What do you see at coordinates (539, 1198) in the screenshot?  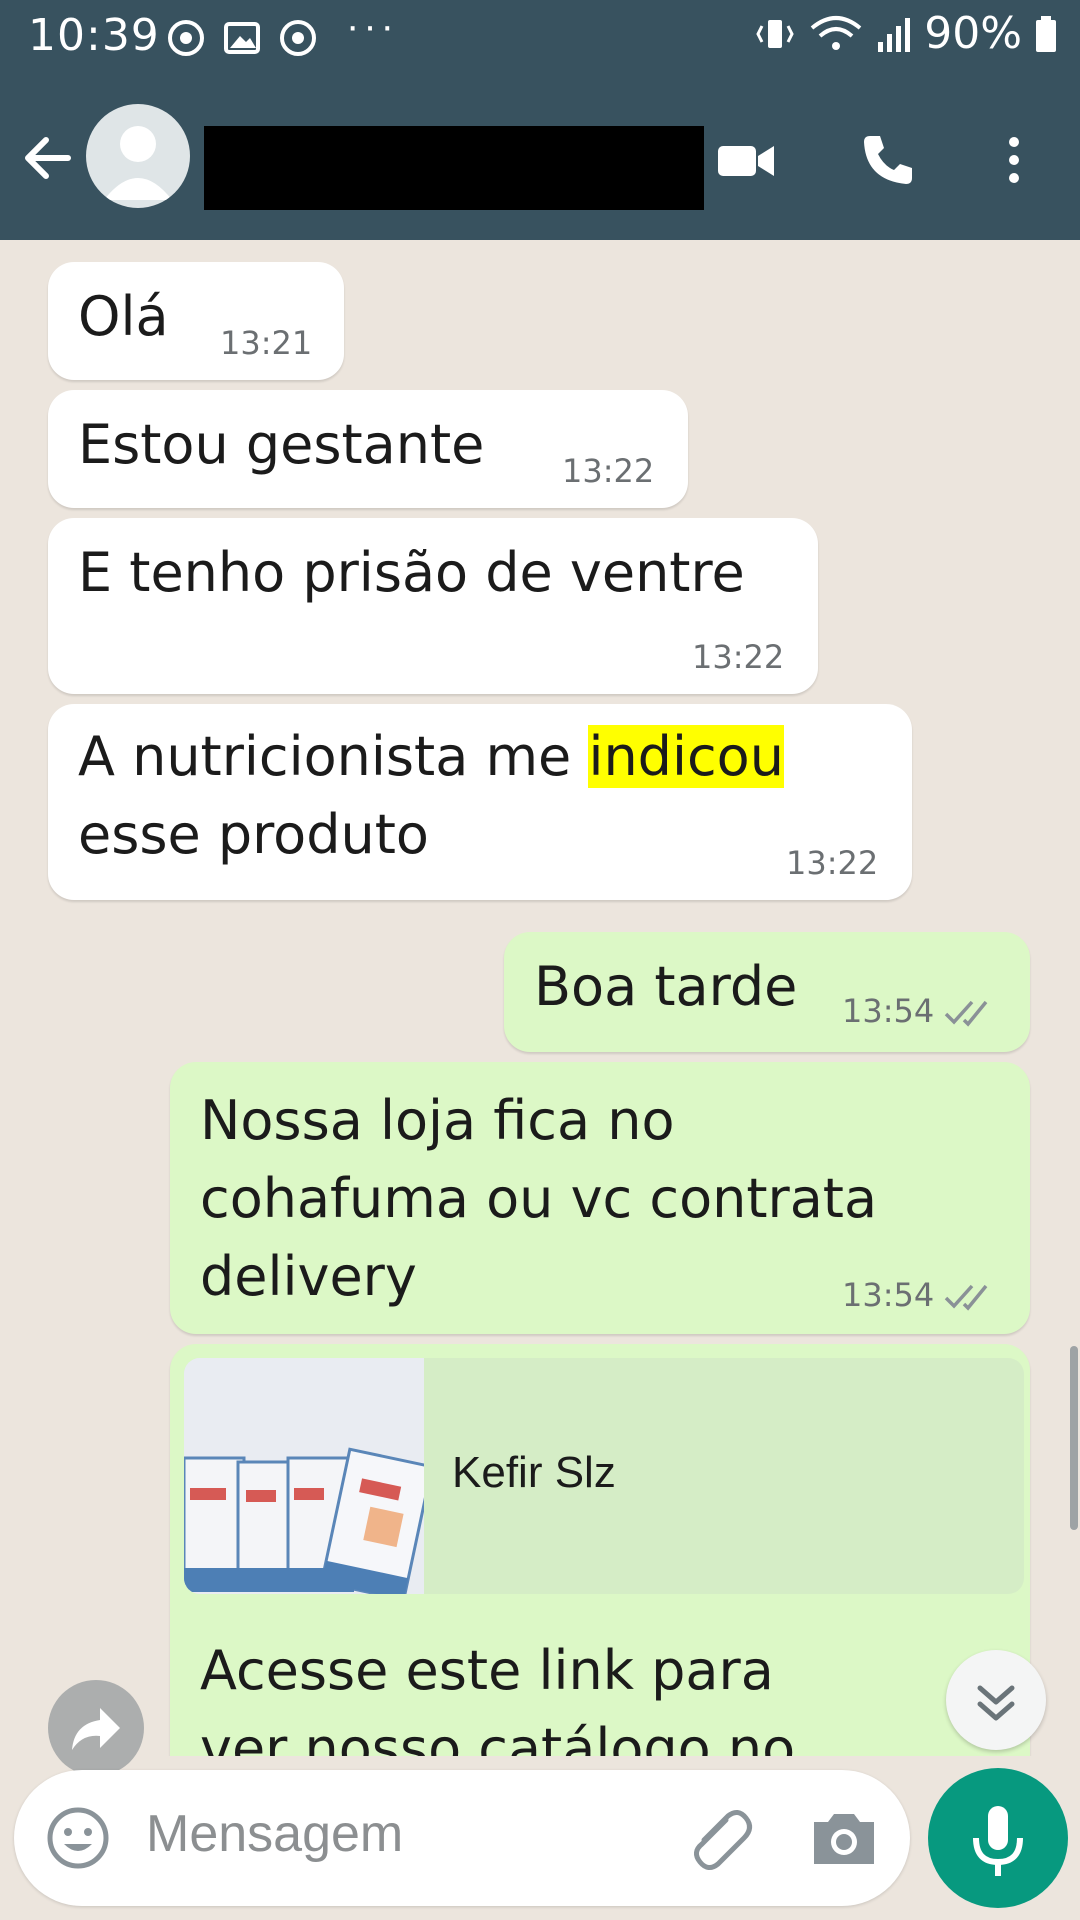 I see `message-text-line-2: cohafuma ou vc contrata` at bounding box center [539, 1198].